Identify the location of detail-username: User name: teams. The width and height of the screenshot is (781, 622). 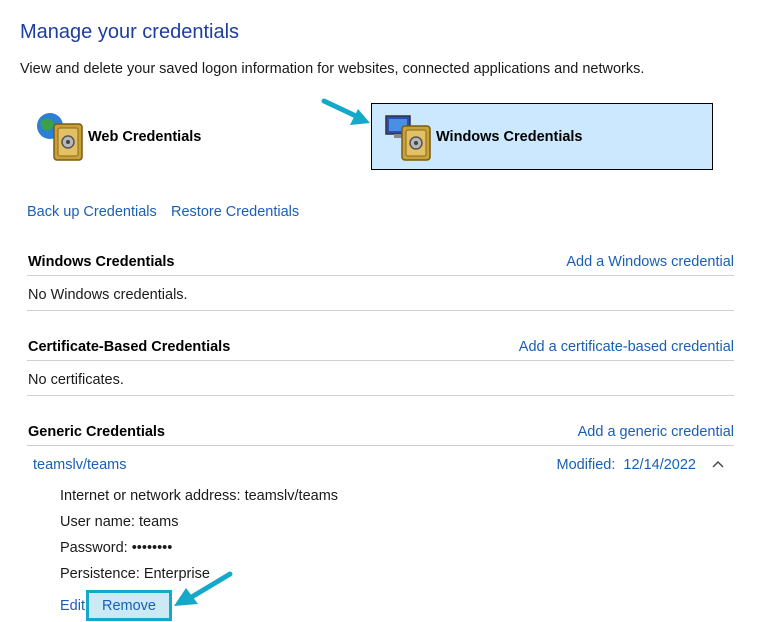
(119, 522).